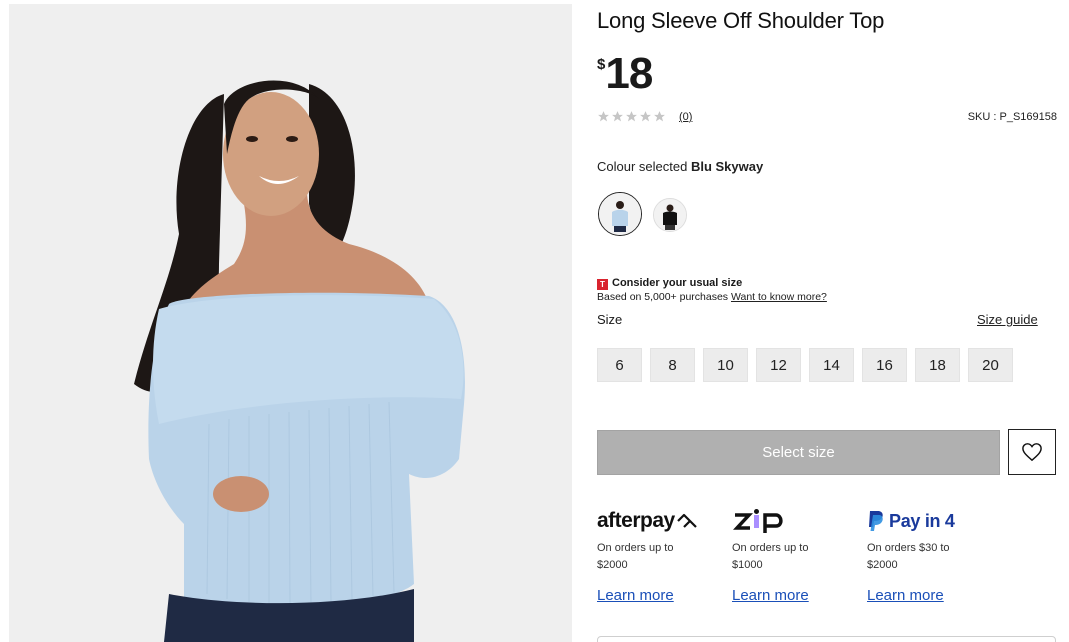 The height and width of the screenshot is (642, 1069). What do you see at coordinates (741, 20) in the screenshot?
I see `product-title: Long Sleeve Off Shoulder Top` at bounding box center [741, 20].